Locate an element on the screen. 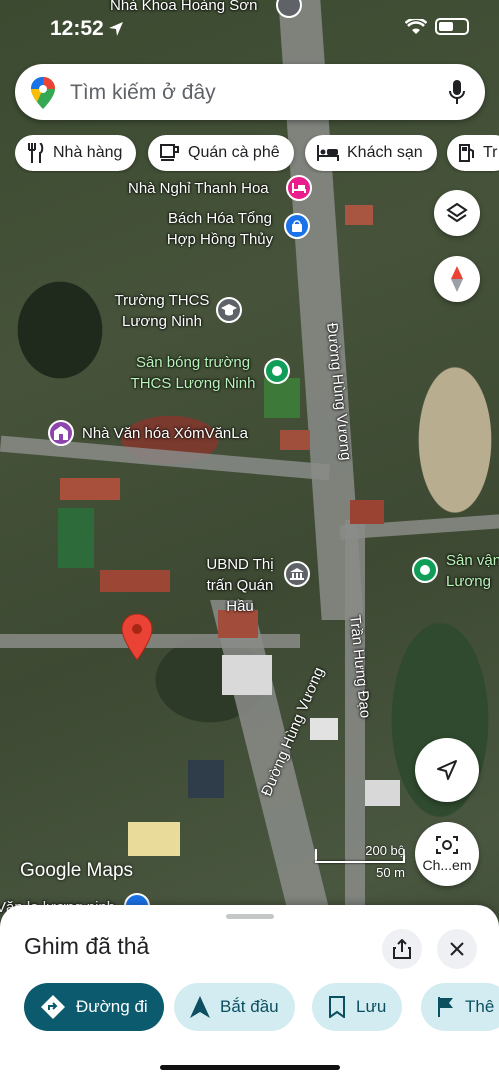 Image resolution: width=499 pixels, height=1080 pixels. share-button is located at coordinates (402, 949).